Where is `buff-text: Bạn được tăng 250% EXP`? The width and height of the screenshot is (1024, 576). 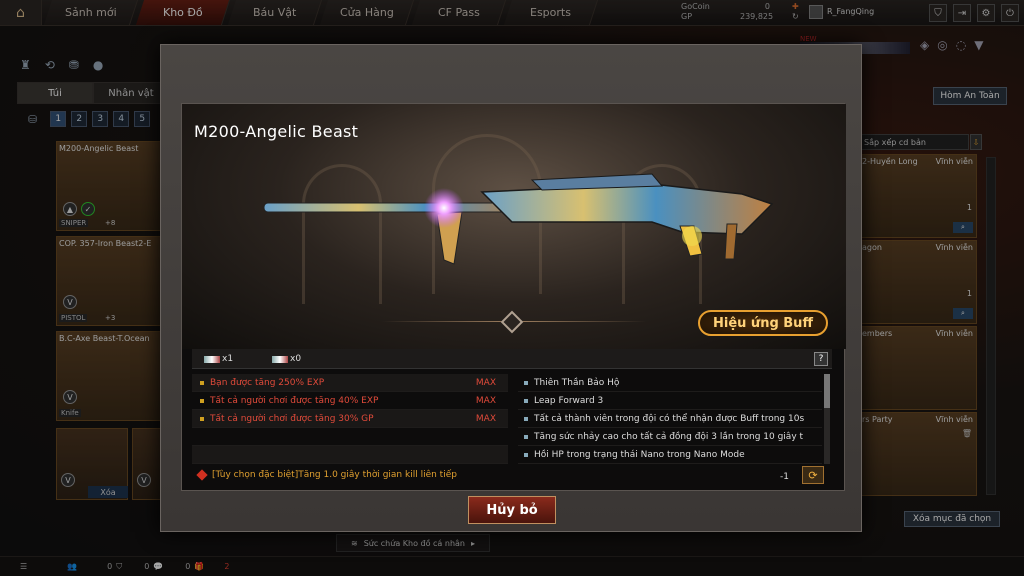 buff-text: Bạn được tăng 250% EXP is located at coordinates (267, 382).